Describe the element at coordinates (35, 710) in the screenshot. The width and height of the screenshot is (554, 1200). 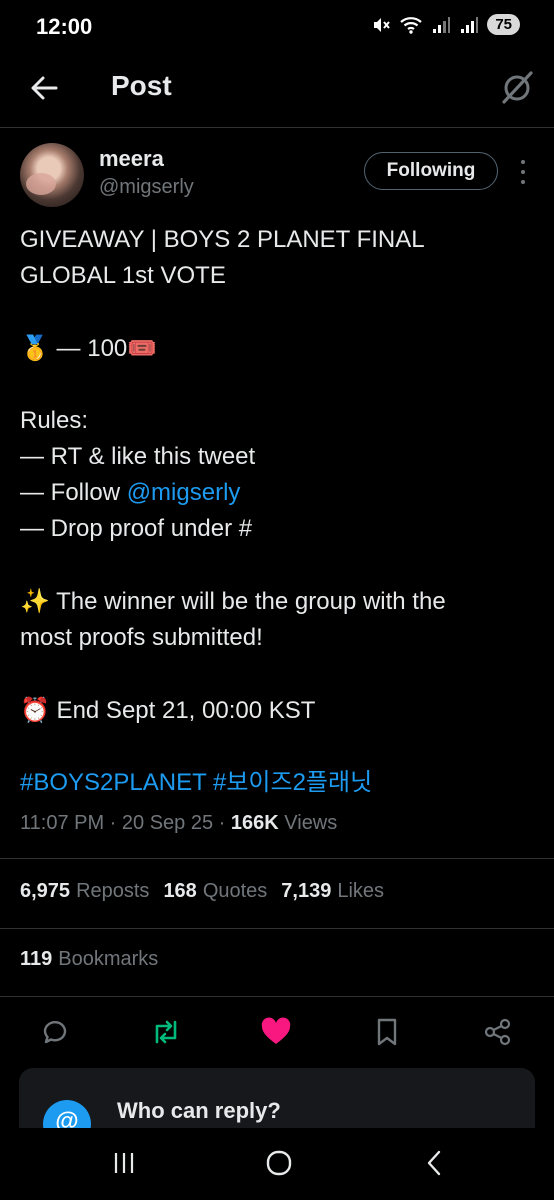
I see `alarm-clock-icon: ⏰` at that location.